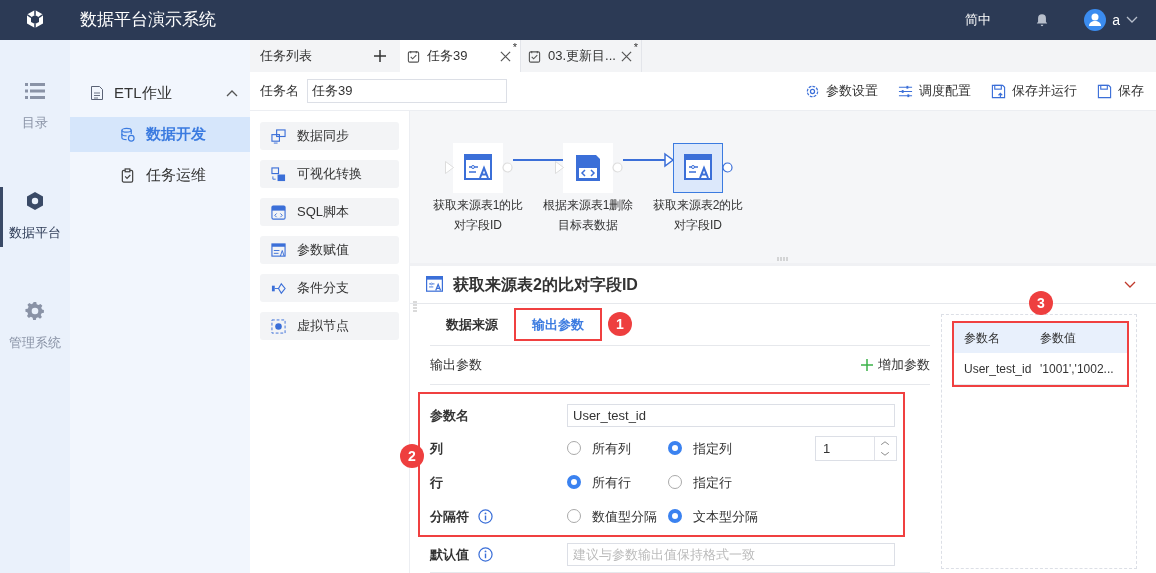  What do you see at coordinates (998, 369) in the screenshot?
I see `table-cell-text: User_test_id` at bounding box center [998, 369].